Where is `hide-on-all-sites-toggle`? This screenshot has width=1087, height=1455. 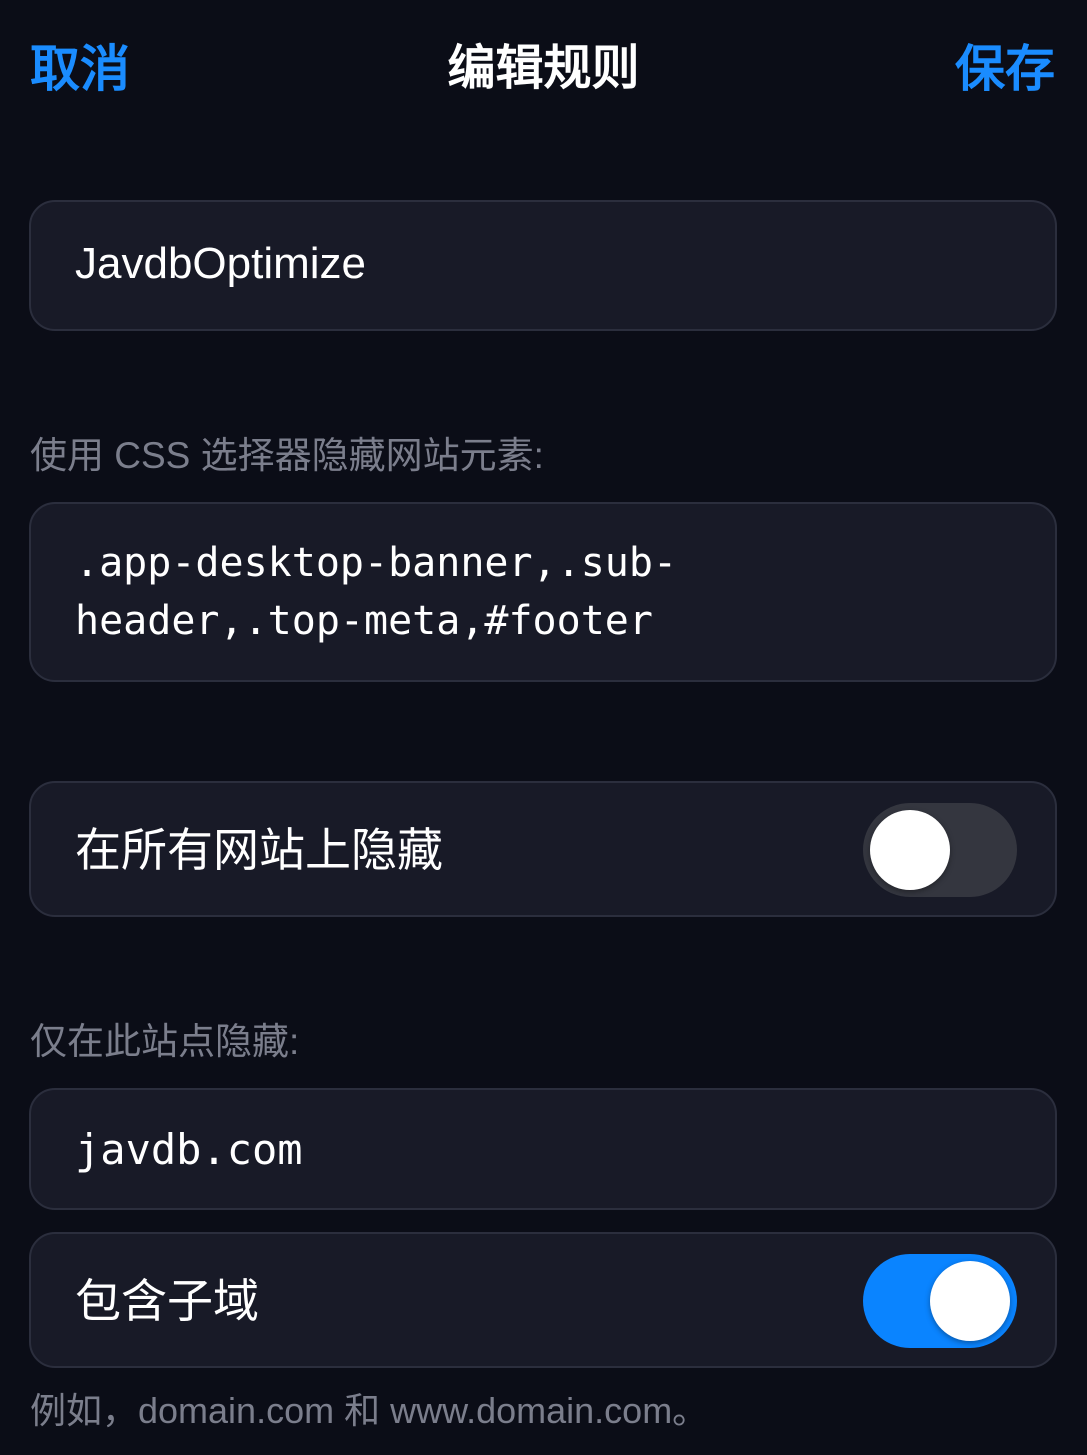 hide-on-all-sites-toggle is located at coordinates (940, 850).